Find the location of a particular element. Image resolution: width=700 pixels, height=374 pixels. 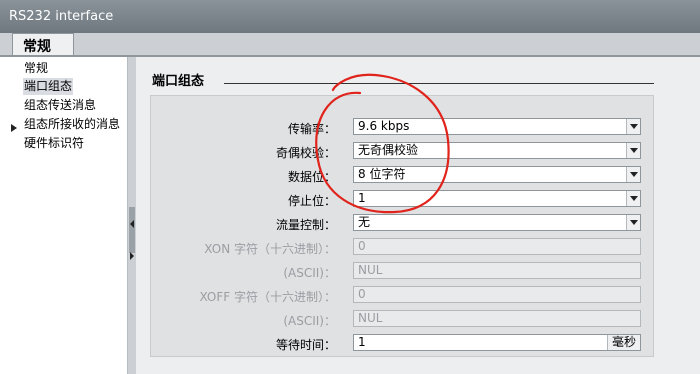

flow-control-label: 流量控制： is located at coordinates (305, 225).